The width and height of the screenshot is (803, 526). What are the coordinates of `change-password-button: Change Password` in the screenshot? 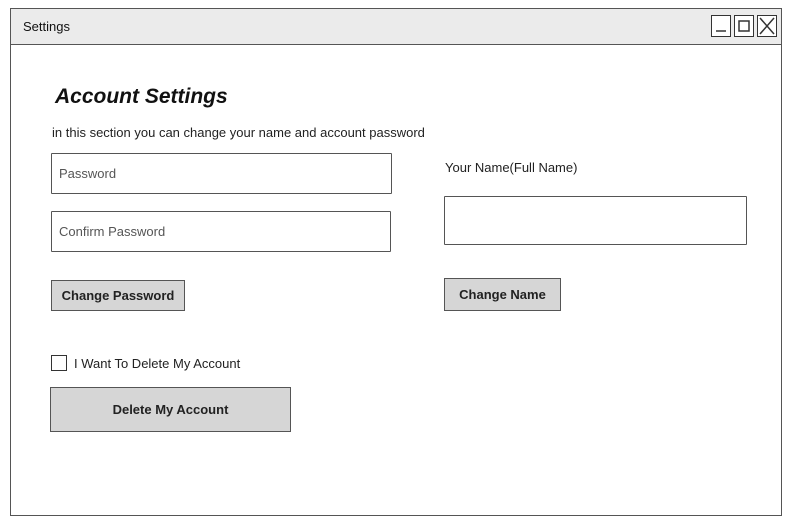 It's located at (118, 295).